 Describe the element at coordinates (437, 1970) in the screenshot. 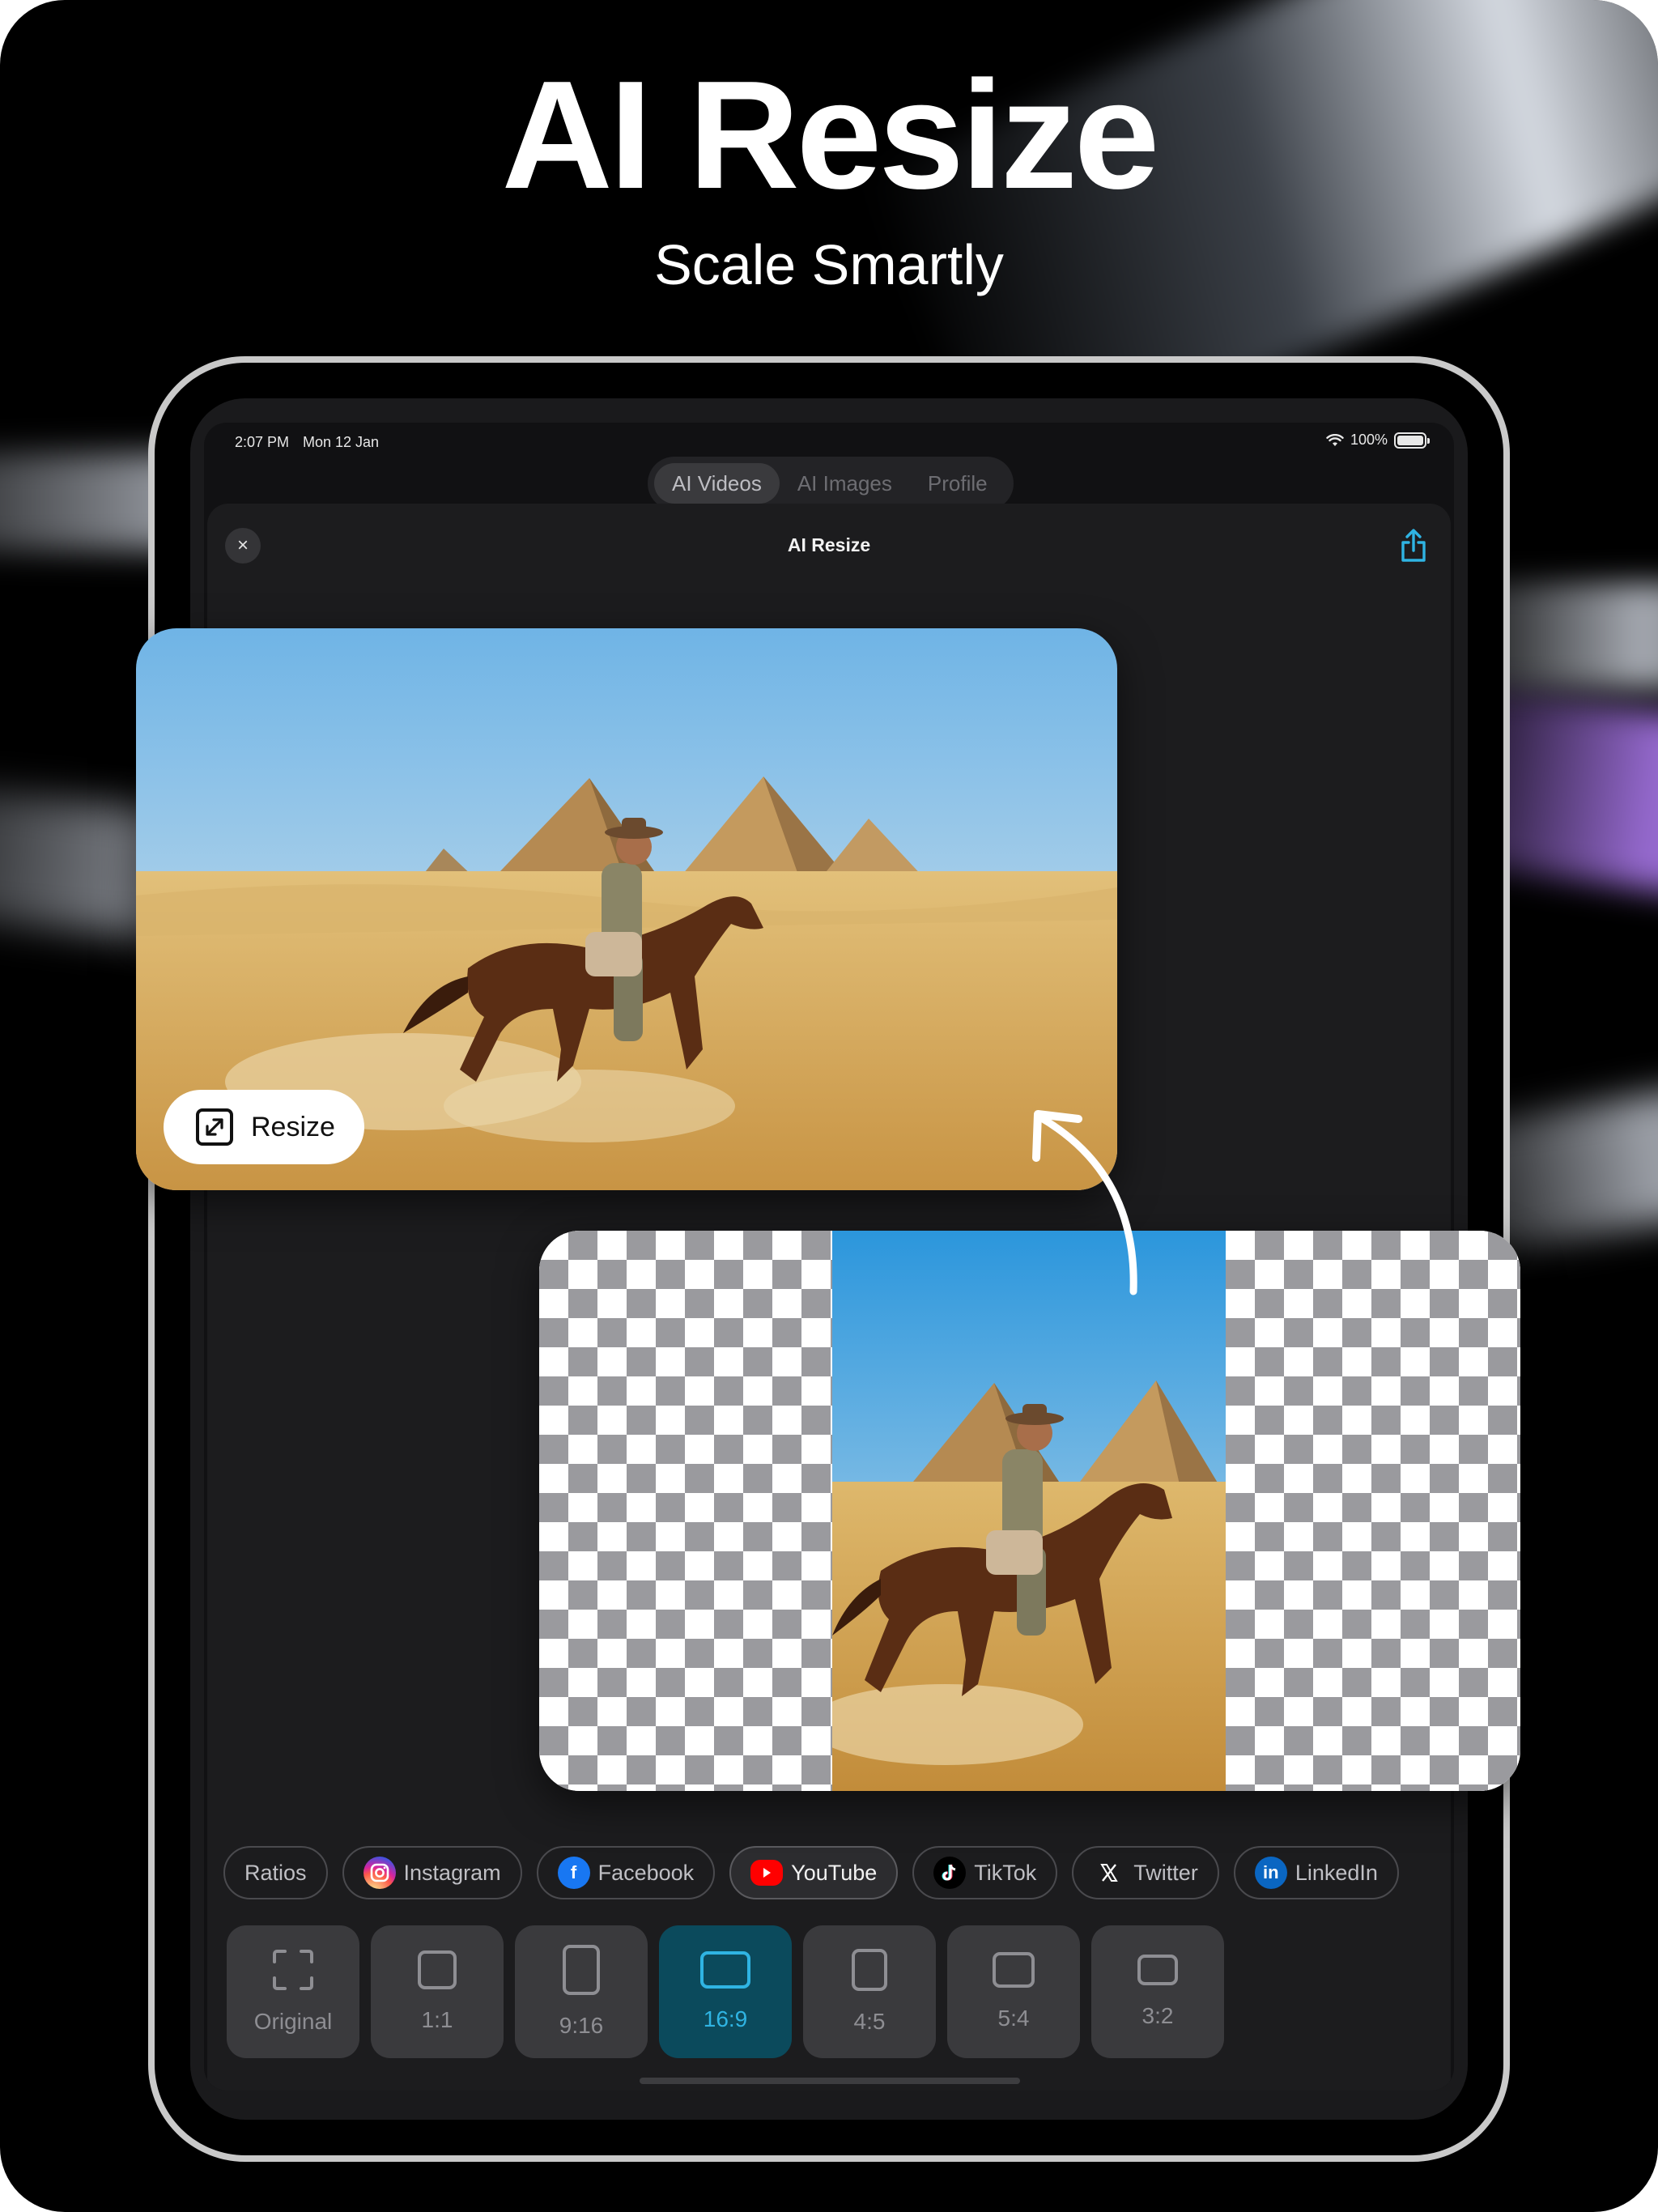

I see `square-ratio-icon` at that location.